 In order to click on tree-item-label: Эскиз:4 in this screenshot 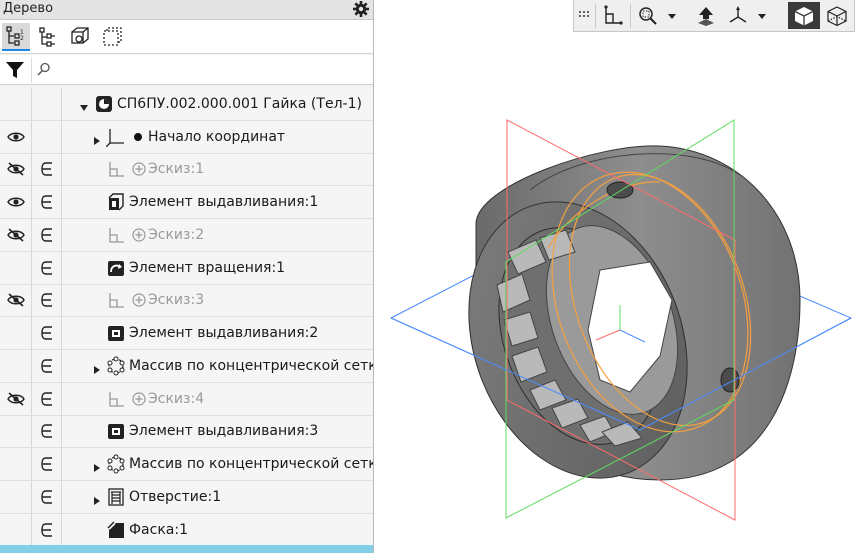, I will do `click(176, 398)`.